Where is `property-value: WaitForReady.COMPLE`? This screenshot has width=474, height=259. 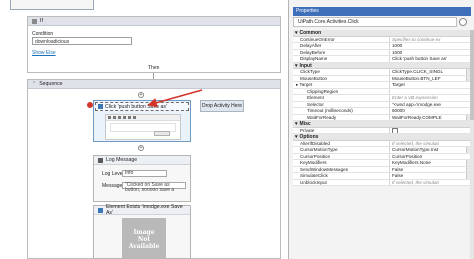 property-value: WaitForReady.COMPLE is located at coordinates (430, 117).